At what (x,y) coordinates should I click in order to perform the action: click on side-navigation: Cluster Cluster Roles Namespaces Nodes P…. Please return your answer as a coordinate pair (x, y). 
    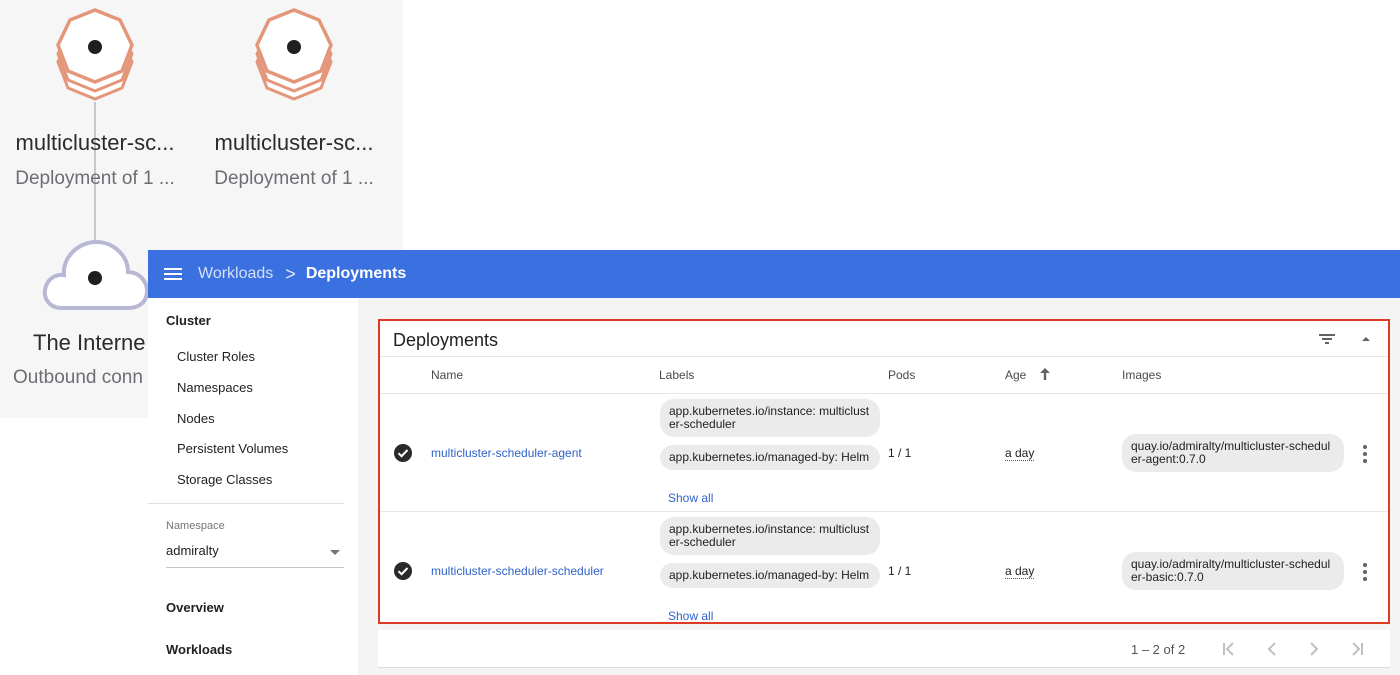
    Looking at the image, I should click on (253, 486).